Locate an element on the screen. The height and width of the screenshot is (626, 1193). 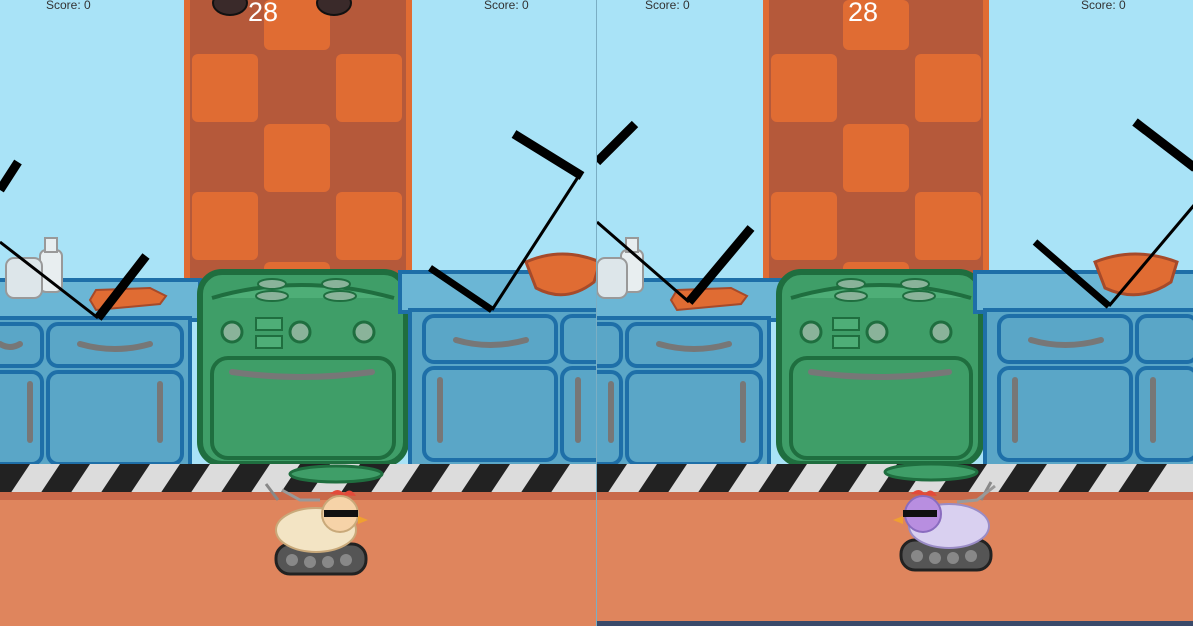
right-counter is located at coordinates (1083, 369).